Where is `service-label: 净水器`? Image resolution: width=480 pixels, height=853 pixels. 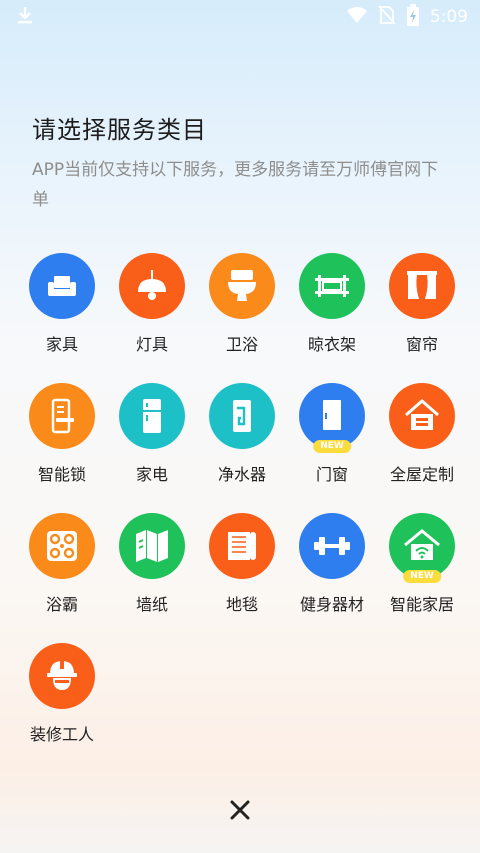
service-label: 净水器 is located at coordinates (241, 474).